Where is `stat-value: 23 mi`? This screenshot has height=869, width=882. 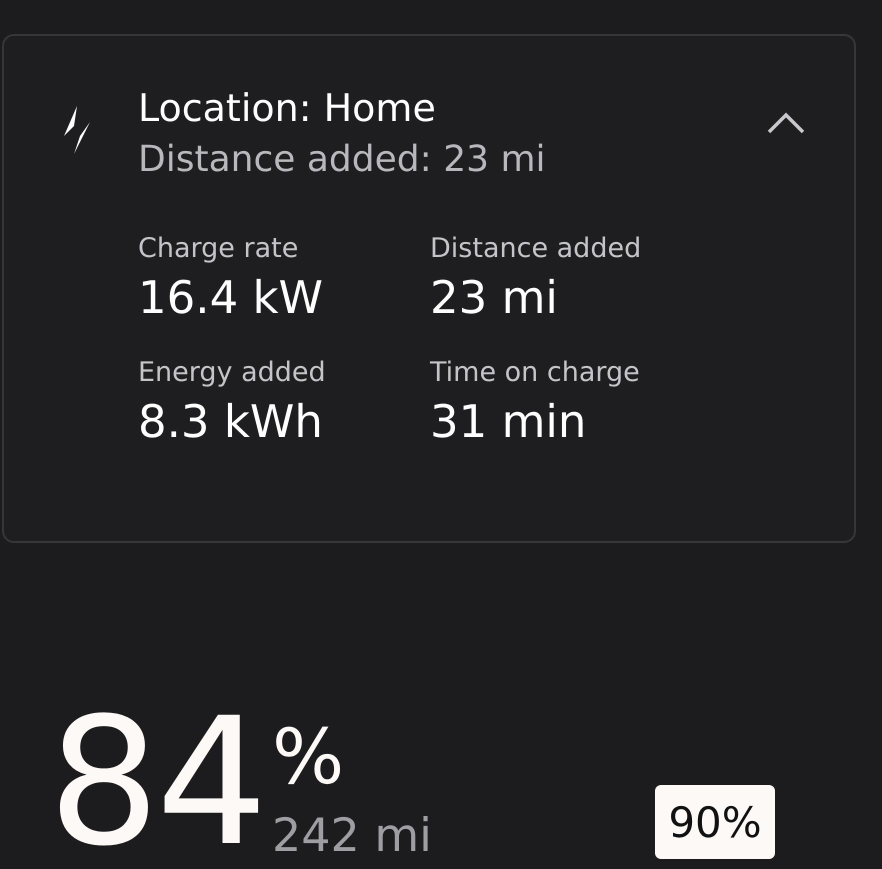 stat-value: 23 mi is located at coordinates (494, 298).